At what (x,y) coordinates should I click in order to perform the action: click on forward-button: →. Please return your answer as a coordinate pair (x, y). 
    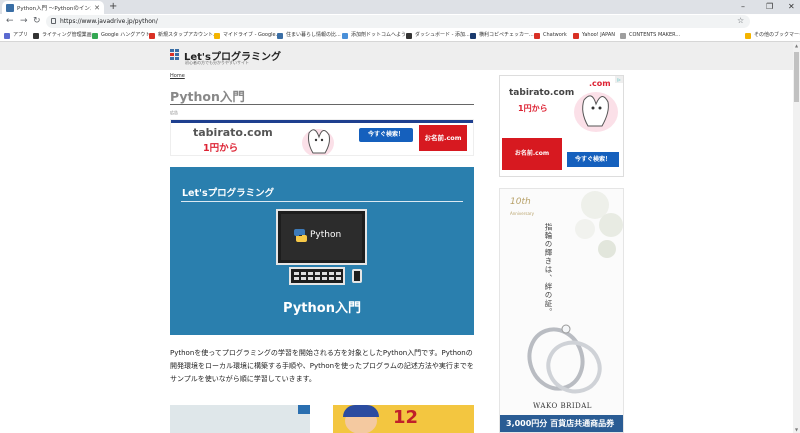
    Looking at the image, I should click on (24, 21).